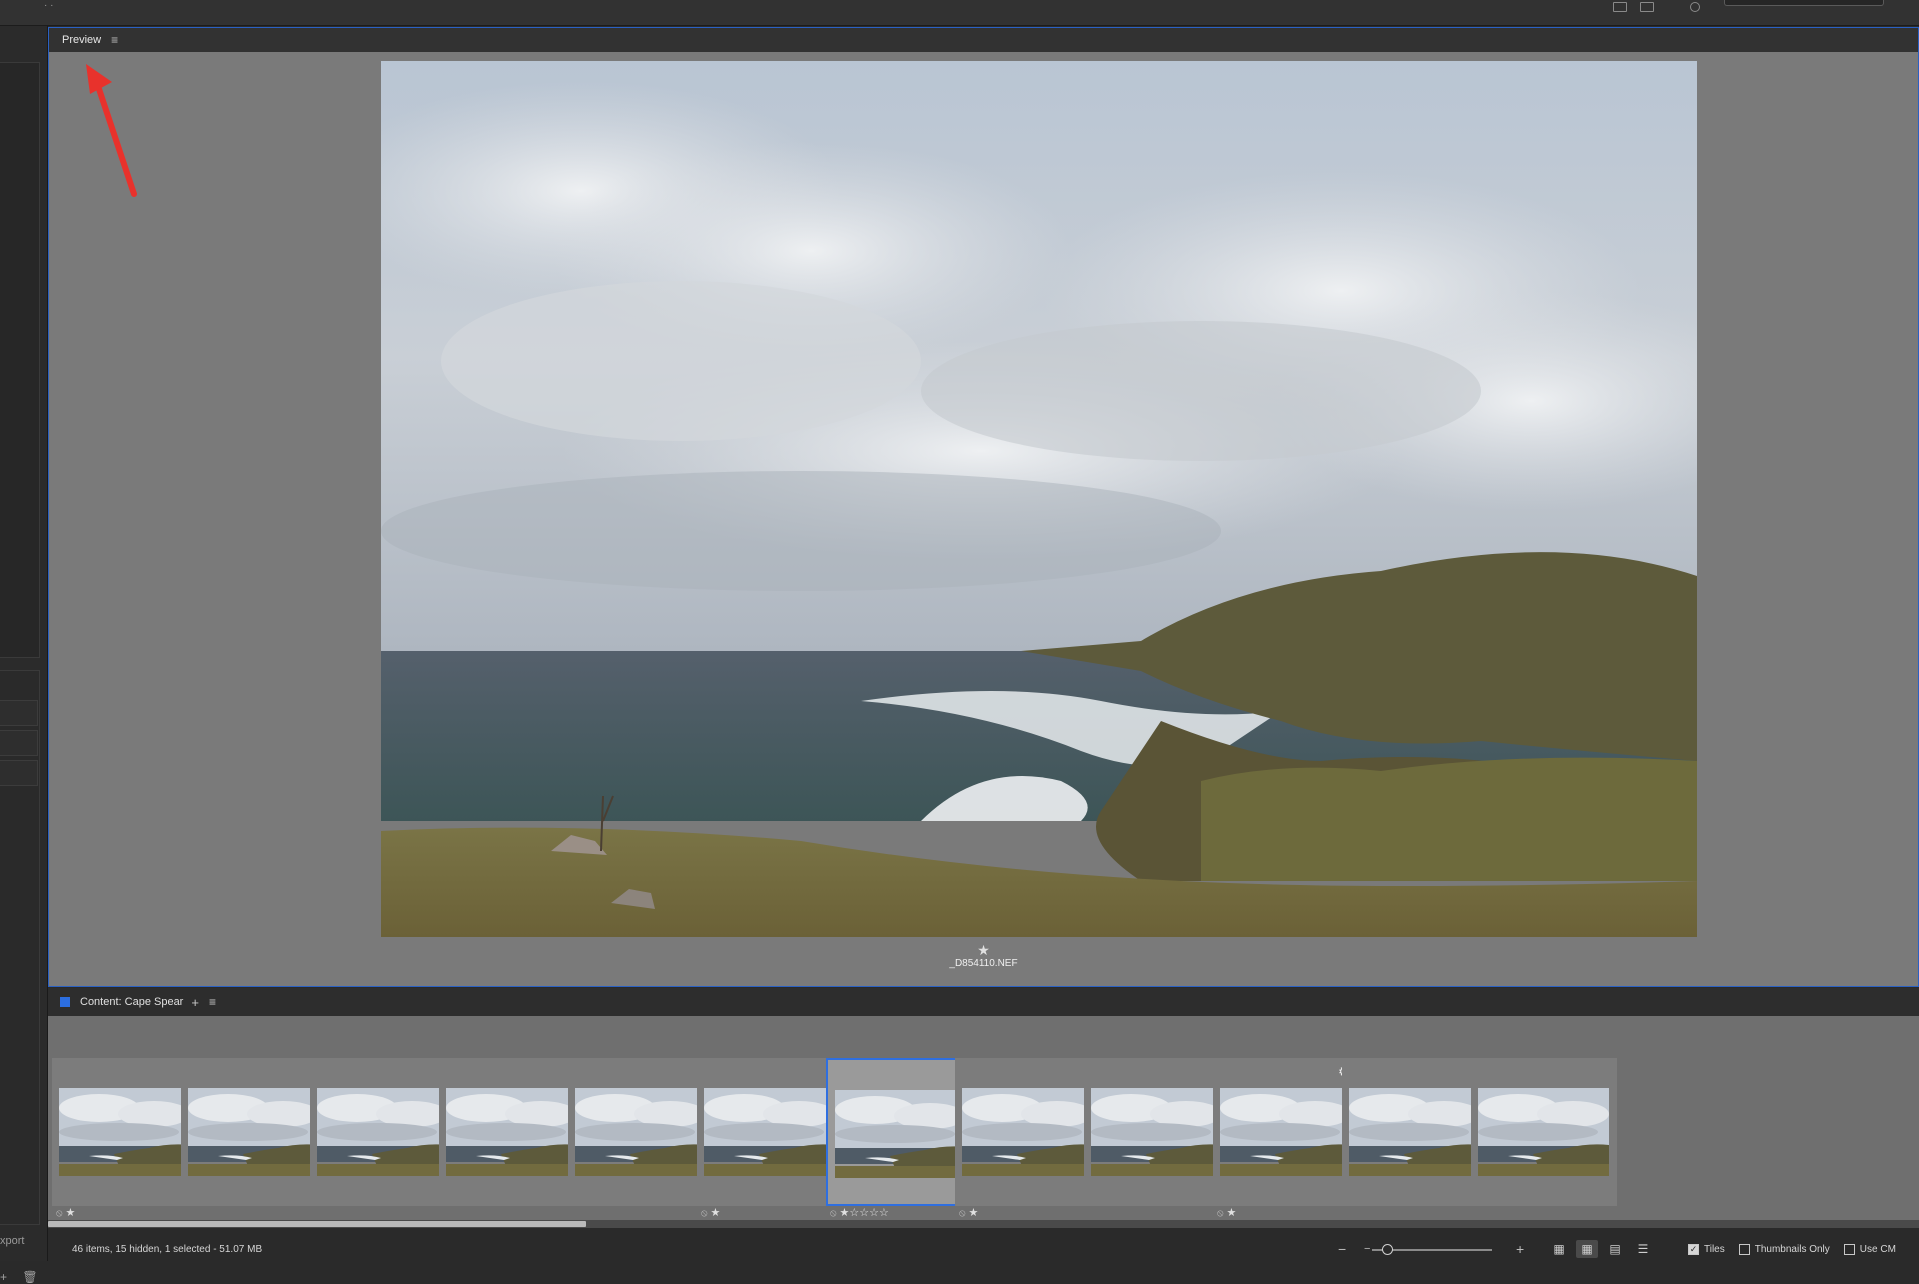 The image size is (1919, 1284). Describe the element at coordinates (317, 1224) in the screenshot. I see `scrollbar-thumb` at that location.